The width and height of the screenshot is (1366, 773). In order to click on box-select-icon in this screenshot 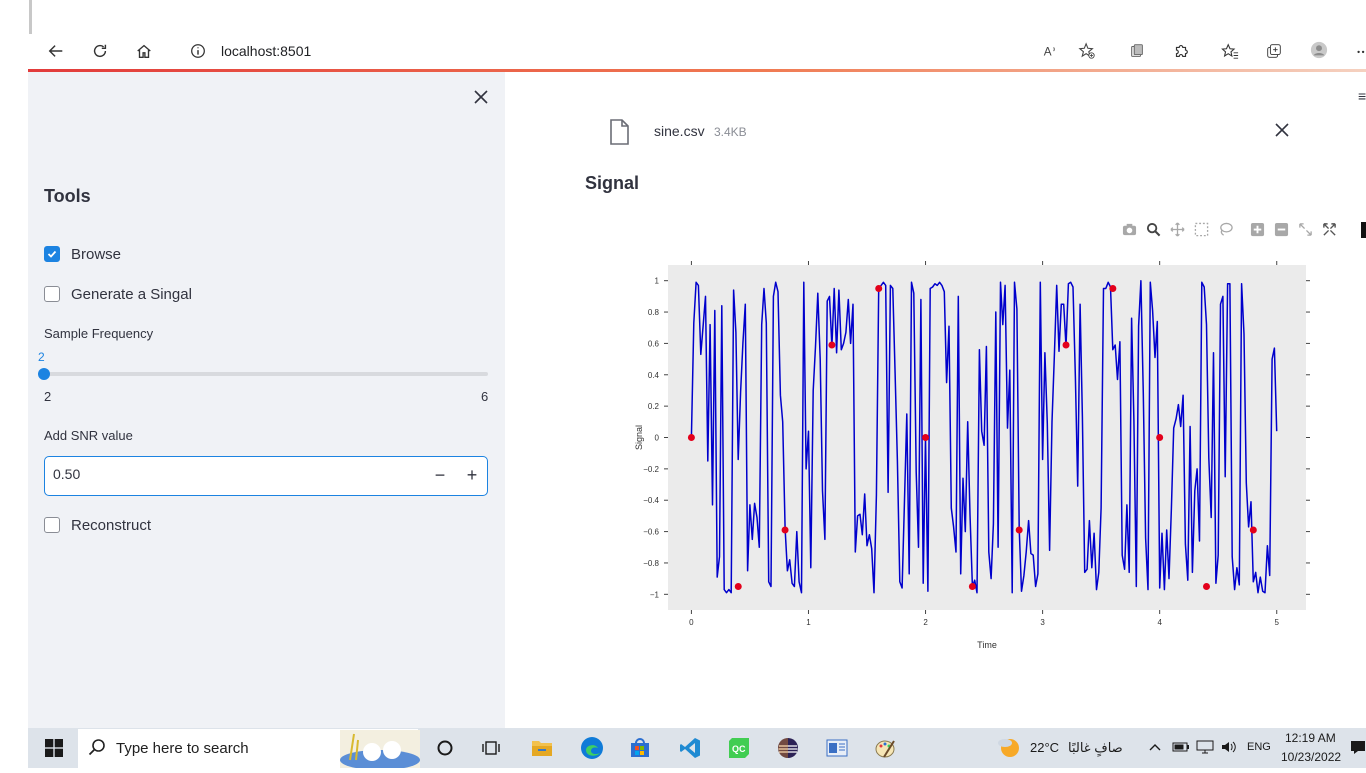, I will do `click(1201, 229)`.